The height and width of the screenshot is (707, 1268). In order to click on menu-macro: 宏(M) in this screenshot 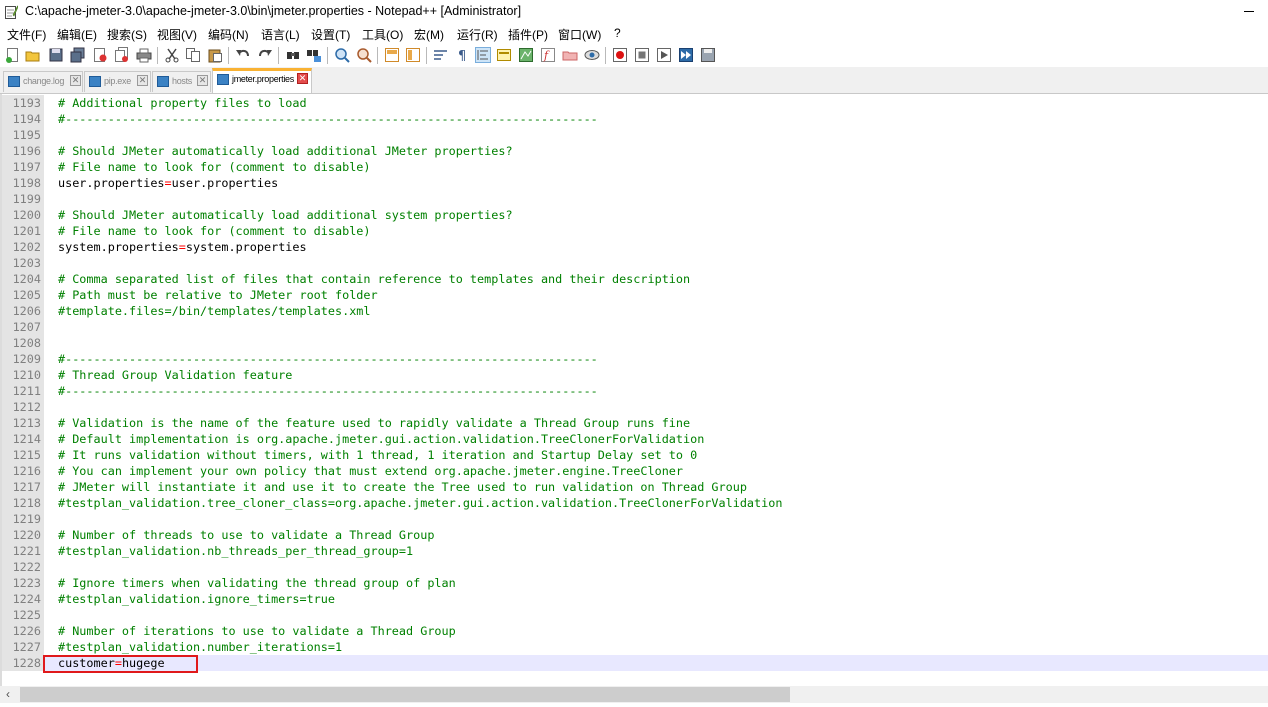, I will do `click(429, 34)`.